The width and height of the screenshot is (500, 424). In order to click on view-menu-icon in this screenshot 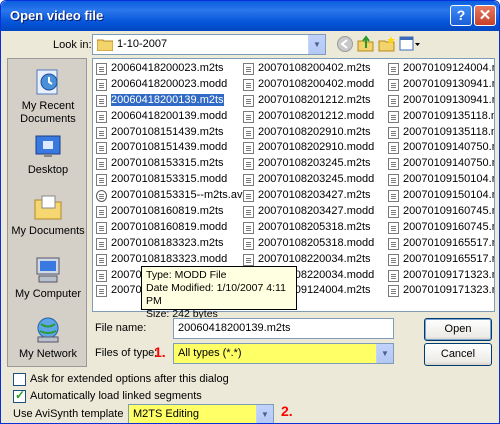, I will do `click(410, 44)`.